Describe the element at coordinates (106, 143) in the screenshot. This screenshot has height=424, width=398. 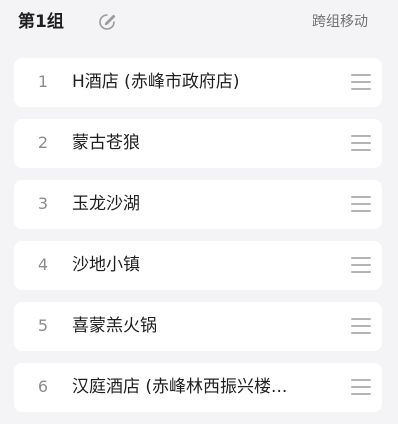
I see `item-name: 蒙古苍狼` at that location.